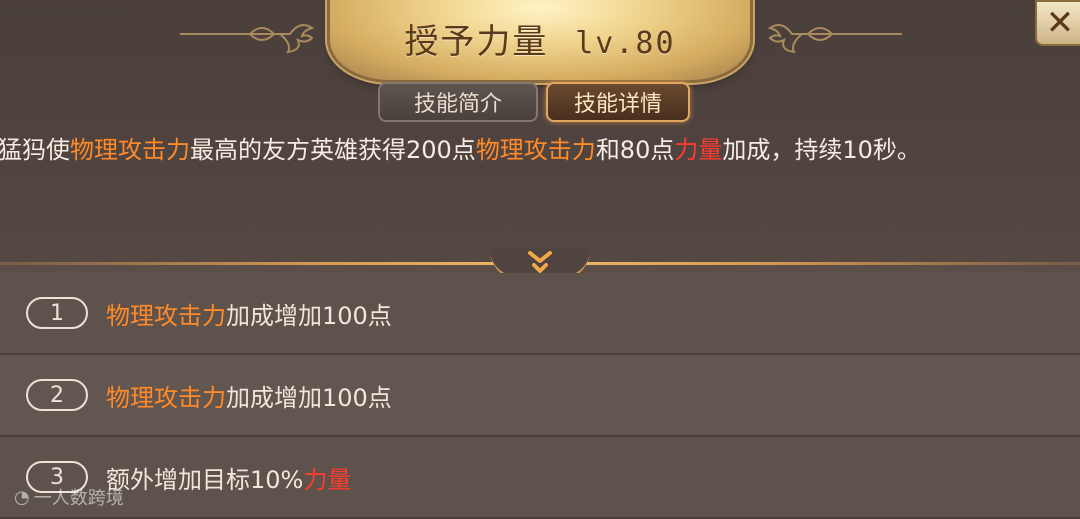 The width and height of the screenshot is (1080, 519). I want to click on title-ornament-right, so click(827, 34).